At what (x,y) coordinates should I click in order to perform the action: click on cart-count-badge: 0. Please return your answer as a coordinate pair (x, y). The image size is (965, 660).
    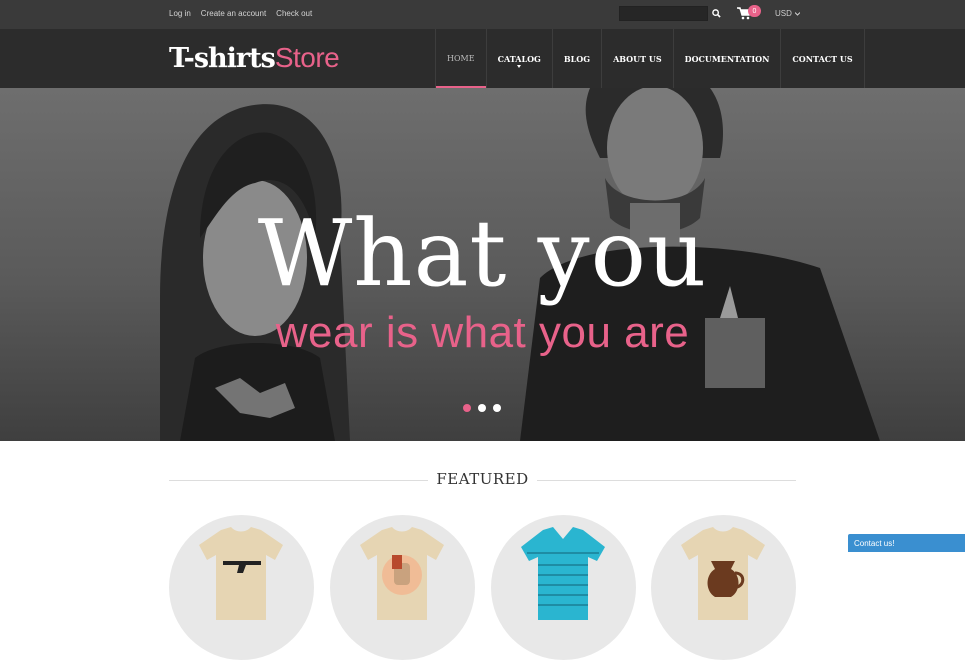
    Looking at the image, I should click on (754, 11).